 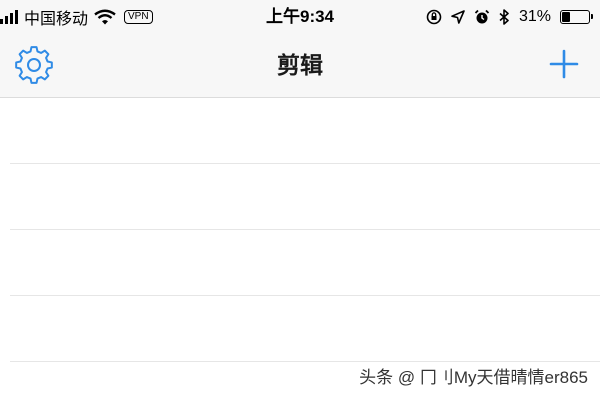 I want to click on status-bar: 中国移动 VPN 上午9:34 31%, so click(x=300, y=17).